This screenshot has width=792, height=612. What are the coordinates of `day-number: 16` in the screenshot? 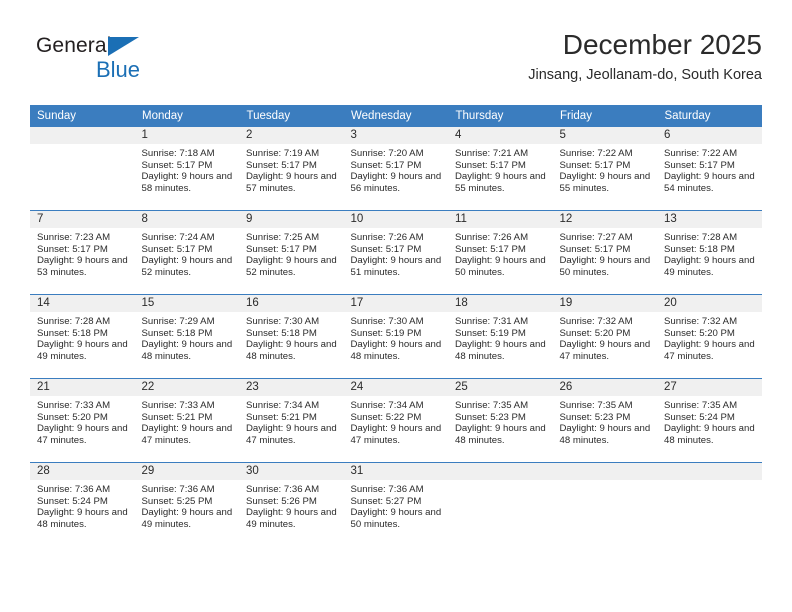 It's located at (291, 303).